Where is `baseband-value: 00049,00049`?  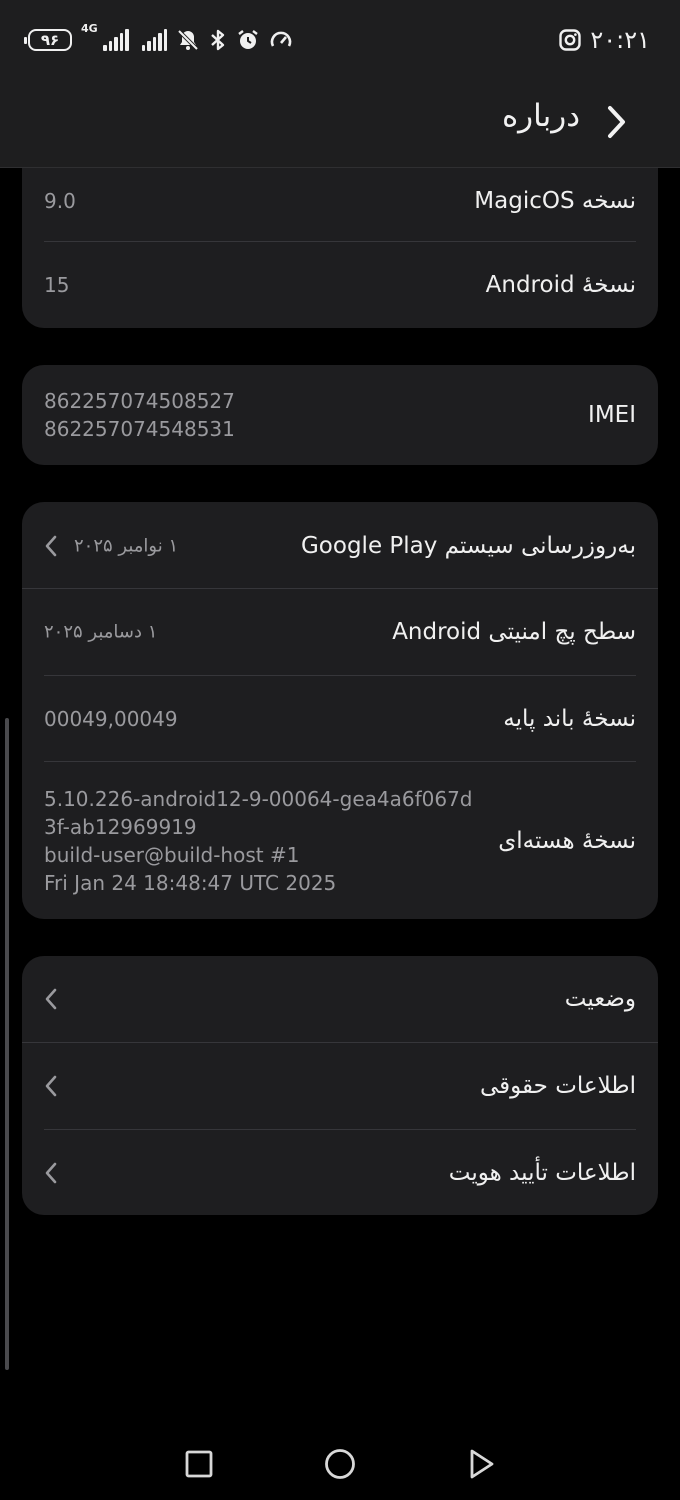
baseband-value: 00049,00049 is located at coordinates (111, 719).